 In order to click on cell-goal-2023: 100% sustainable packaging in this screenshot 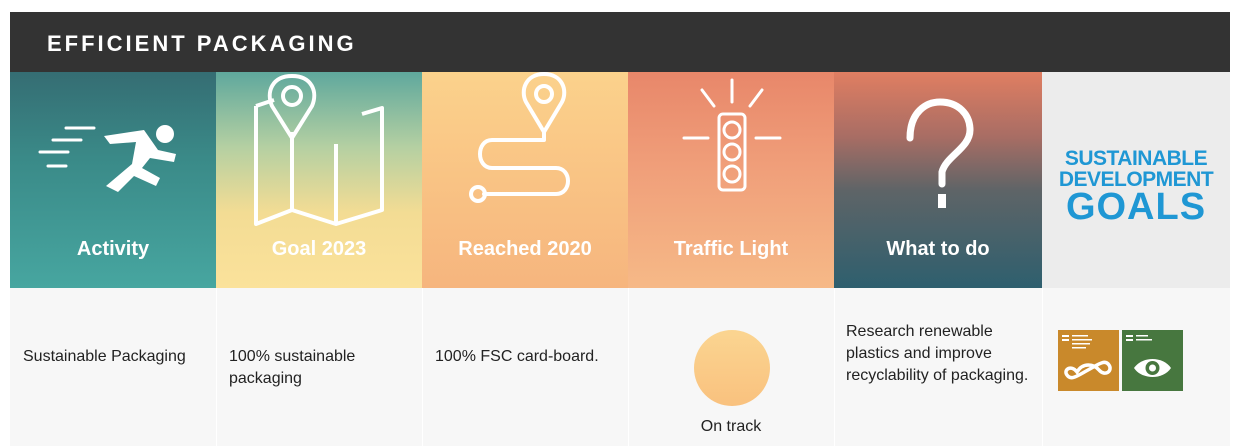, I will do `click(319, 367)`.